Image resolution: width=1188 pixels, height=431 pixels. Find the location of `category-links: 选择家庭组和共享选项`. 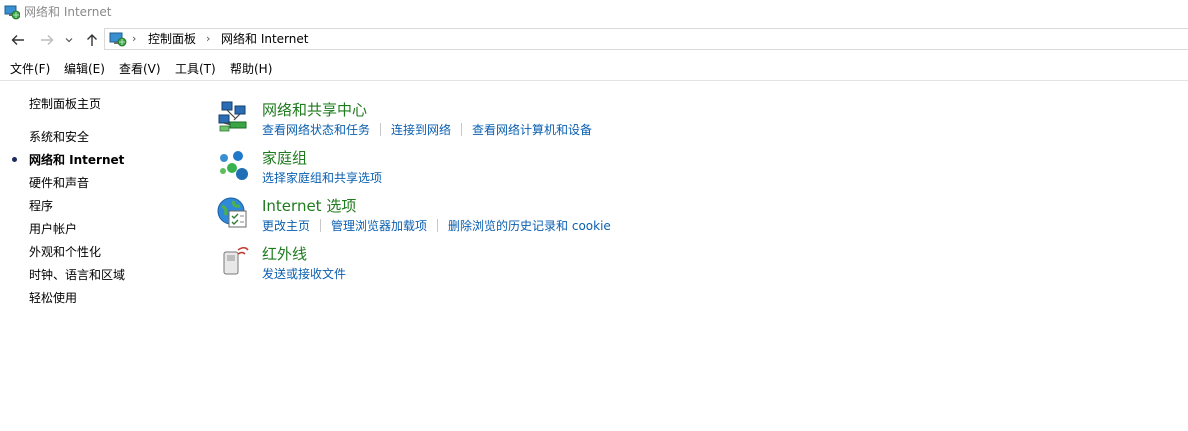

category-links: 选择家庭组和共享选项 is located at coordinates (322, 178).